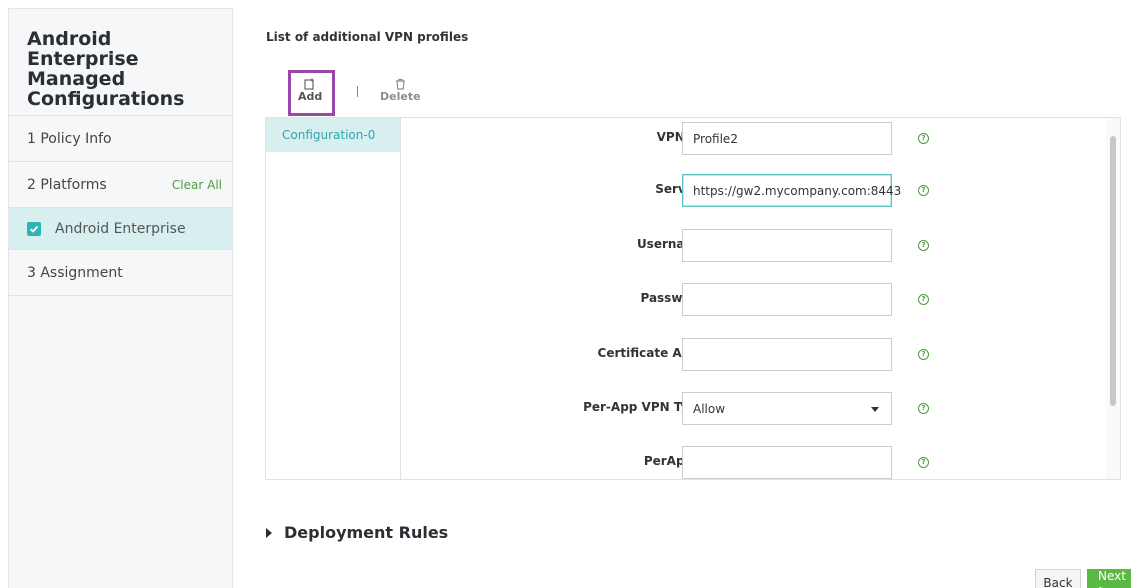 Image resolution: width=1131 pixels, height=588 pixels. What do you see at coordinates (787, 354) in the screenshot?
I see `certificate-alias-input` at bounding box center [787, 354].